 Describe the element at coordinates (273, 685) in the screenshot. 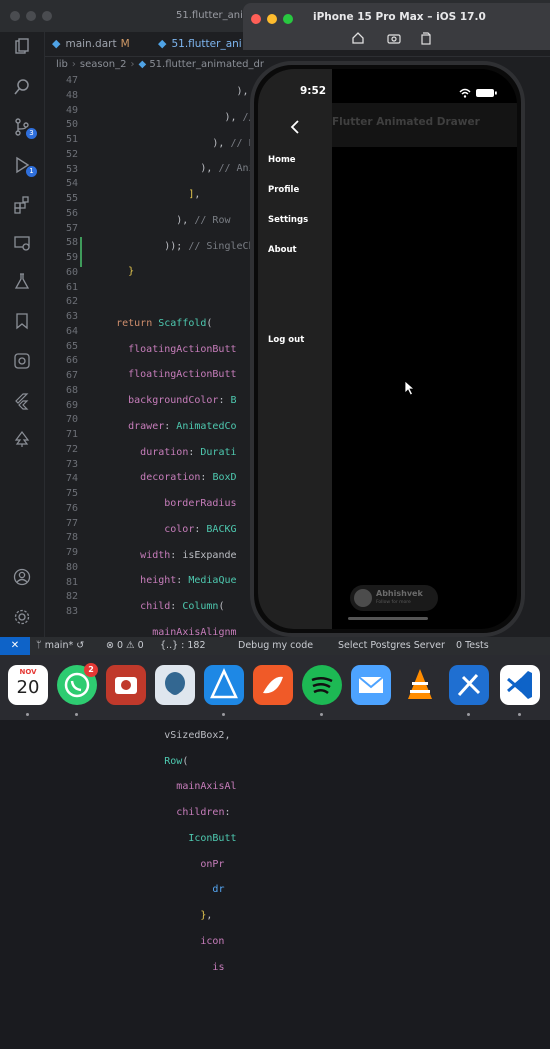

I see `swift-app-icon` at that location.